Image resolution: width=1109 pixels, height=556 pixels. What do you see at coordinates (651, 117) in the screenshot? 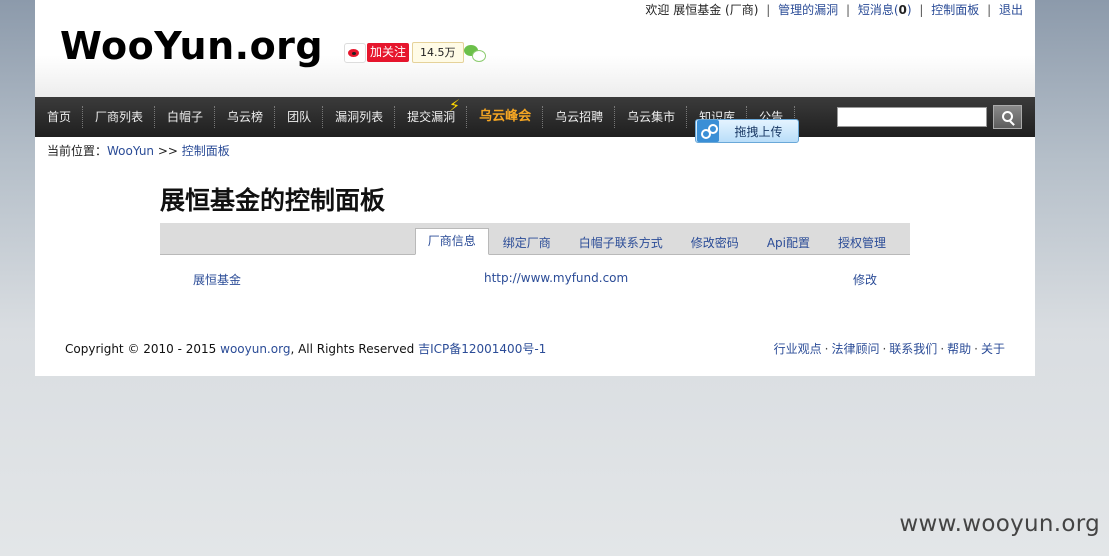
I see `nav-market: 乌云集市` at bounding box center [651, 117].